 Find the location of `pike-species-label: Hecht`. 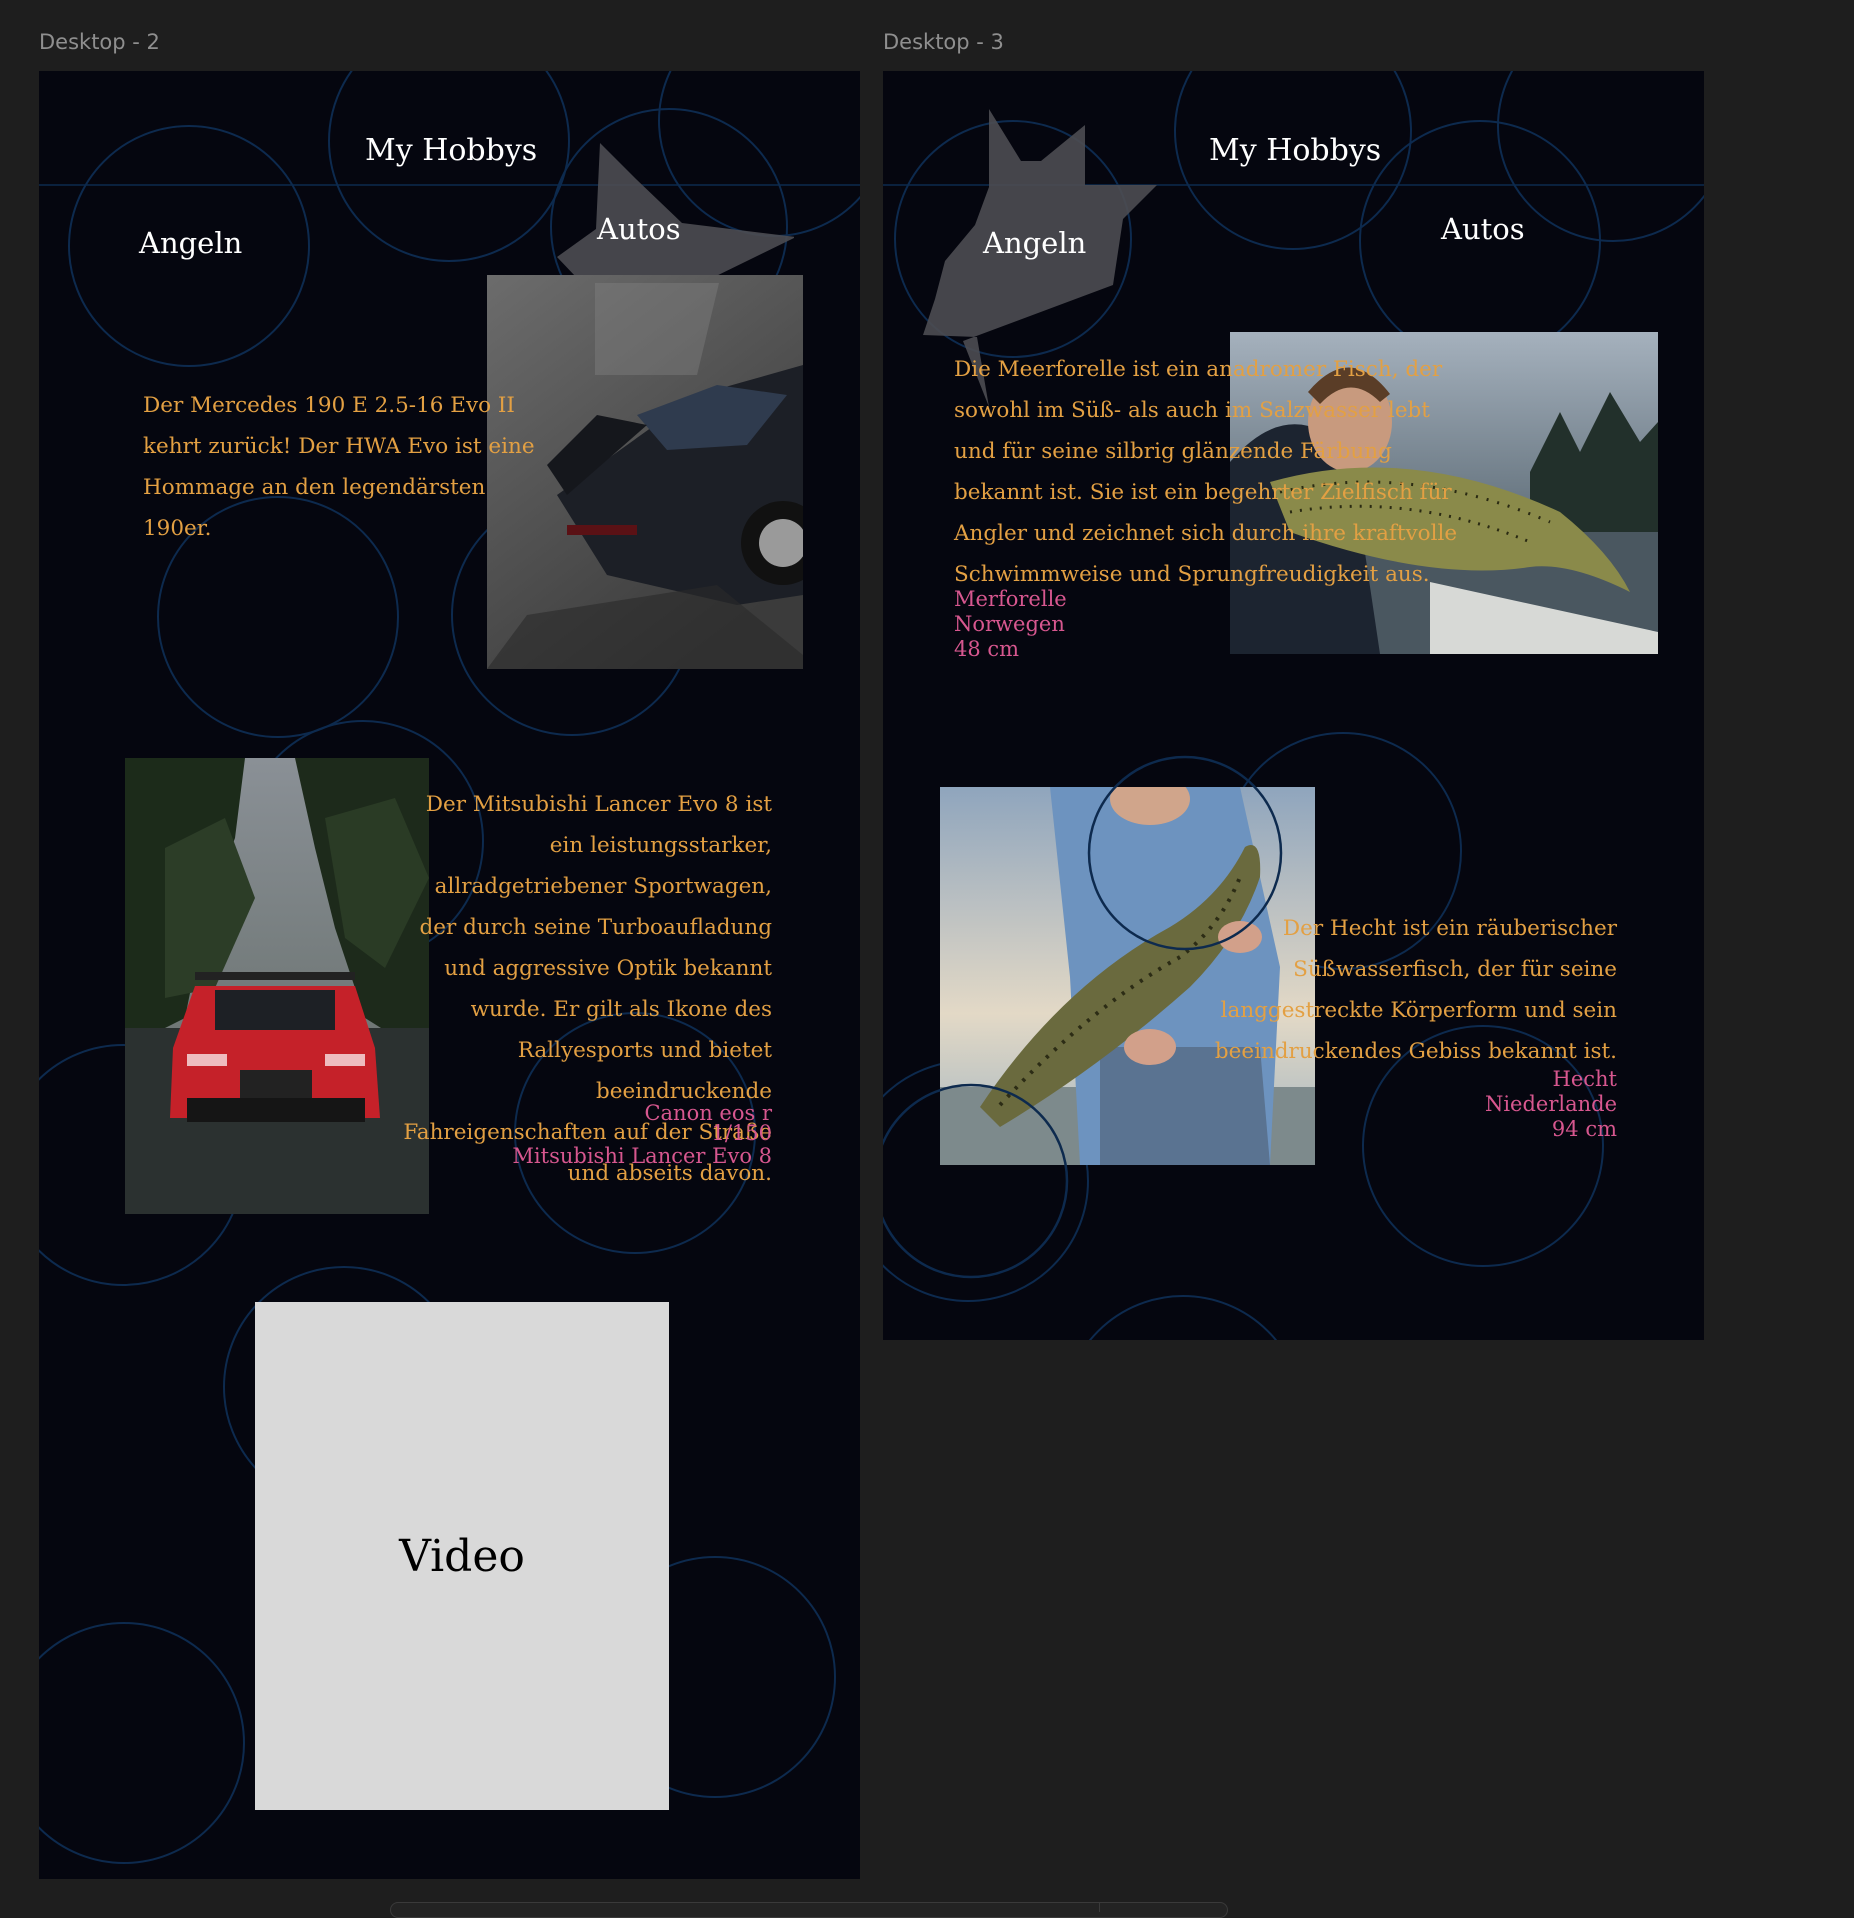

pike-species-label: Hecht is located at coordinates (1584, 1079).